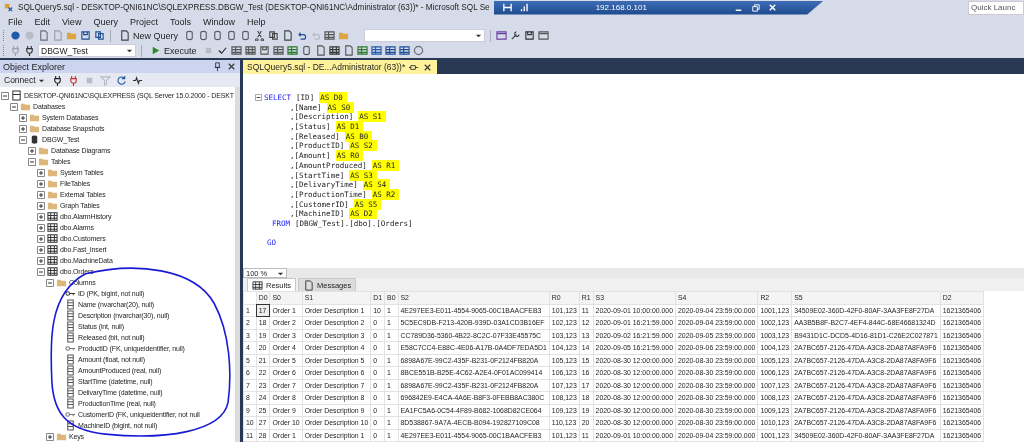 Image resolution: width=1024 pixels, height=442 pixels. What do you see at coordinates (173, 50) in the screenshot?
I see `execute-button: Execute` at bounding box center [173, 50].